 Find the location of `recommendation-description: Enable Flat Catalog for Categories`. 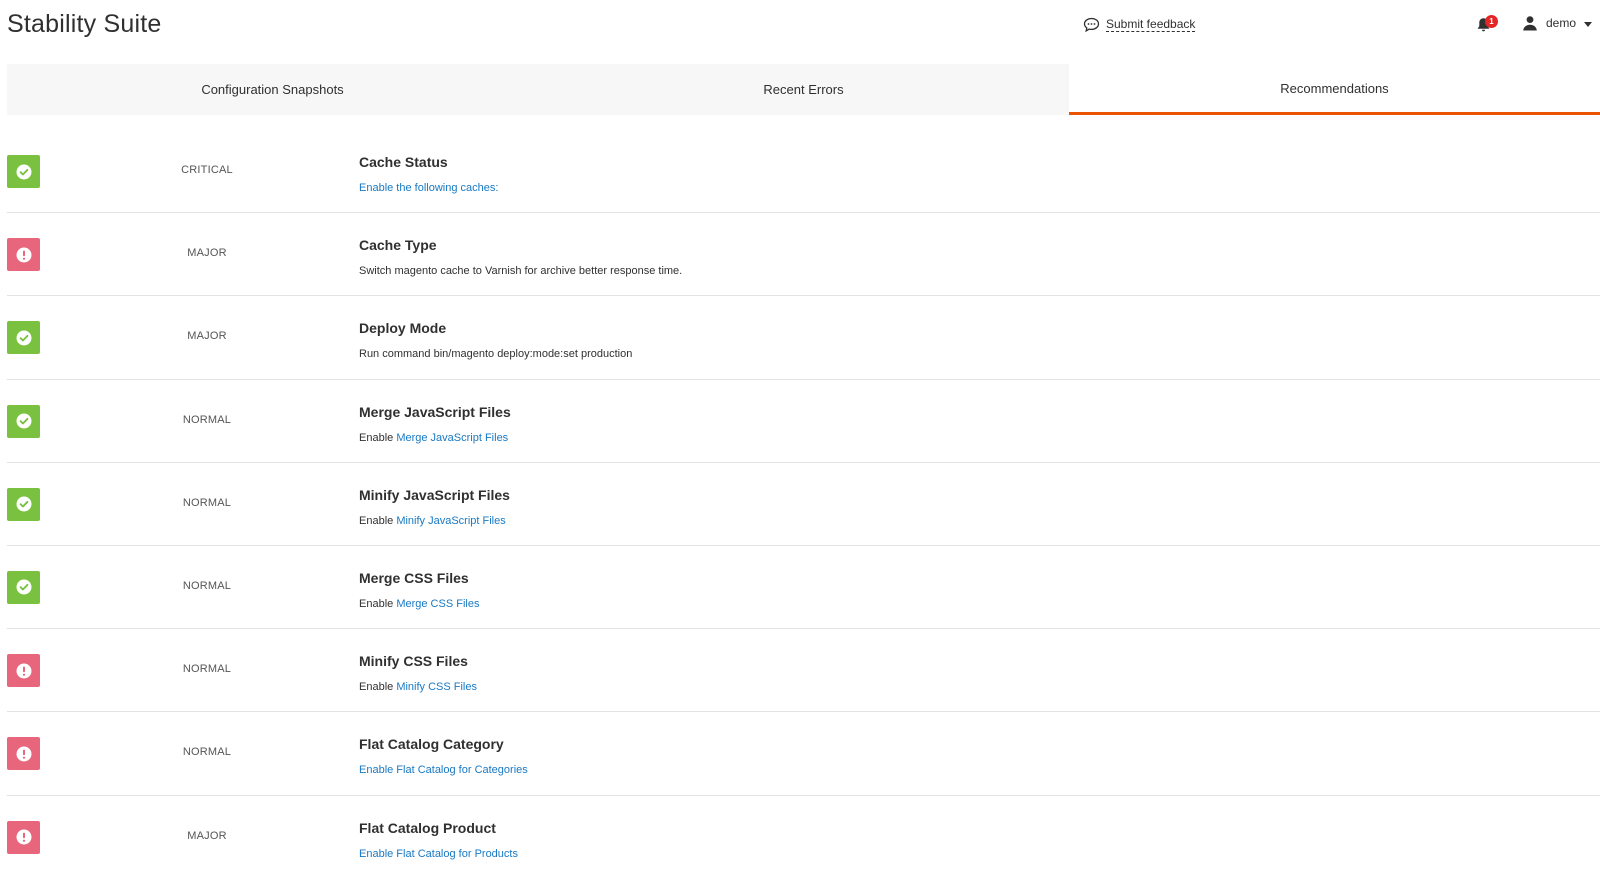

recommendation-description: Enable Flat Catalog for Categories is located at coordinates (443, 770).